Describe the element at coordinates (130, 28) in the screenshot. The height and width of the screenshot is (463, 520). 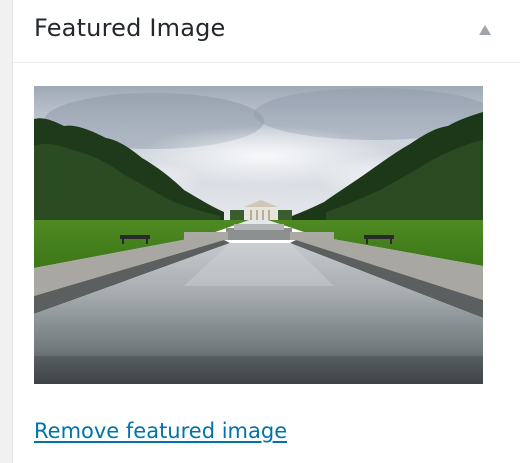
I see `metabox-title: Featured Image` at that location.